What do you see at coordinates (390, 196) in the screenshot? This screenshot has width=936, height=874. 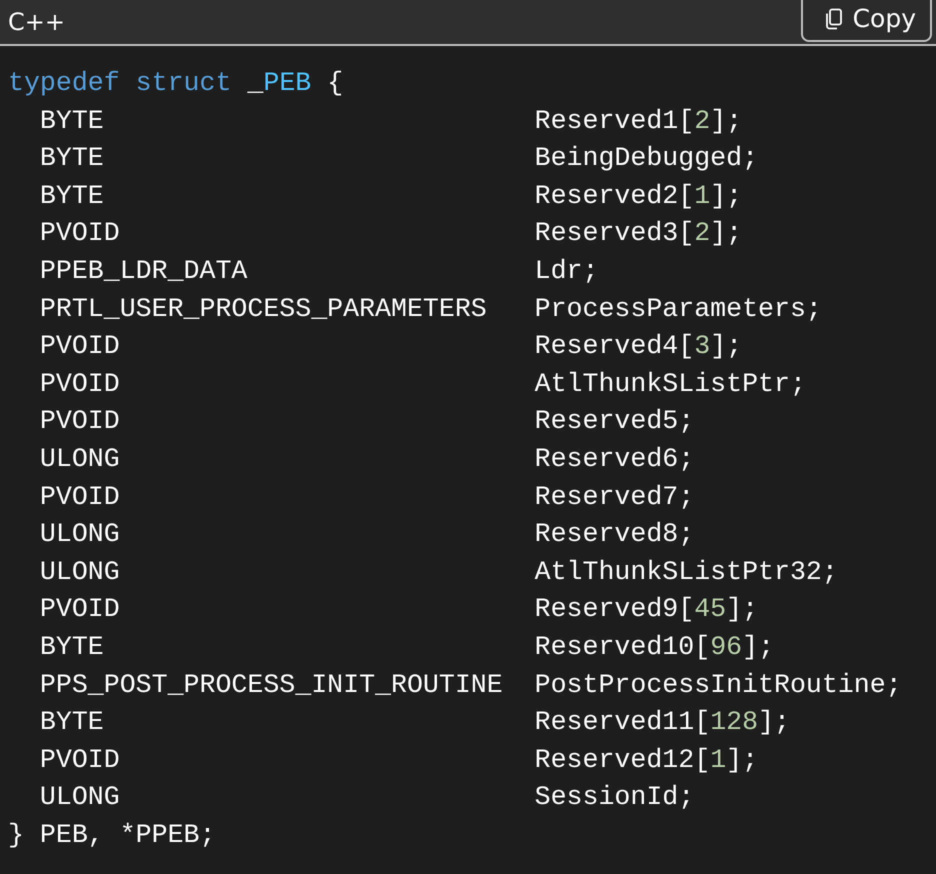 I see `code-line: BYTE Reserved2[1];` at bounding box center [390, 196].